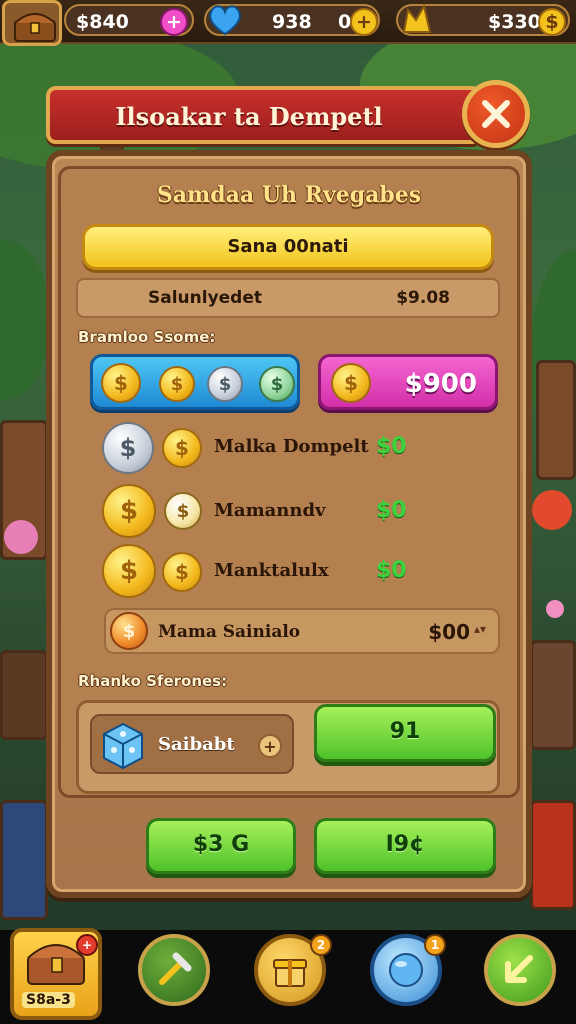  Describe the element at coordinates (229, 632) in the screenshot. I see `bonus-label: Mama Sainialo` at that location.